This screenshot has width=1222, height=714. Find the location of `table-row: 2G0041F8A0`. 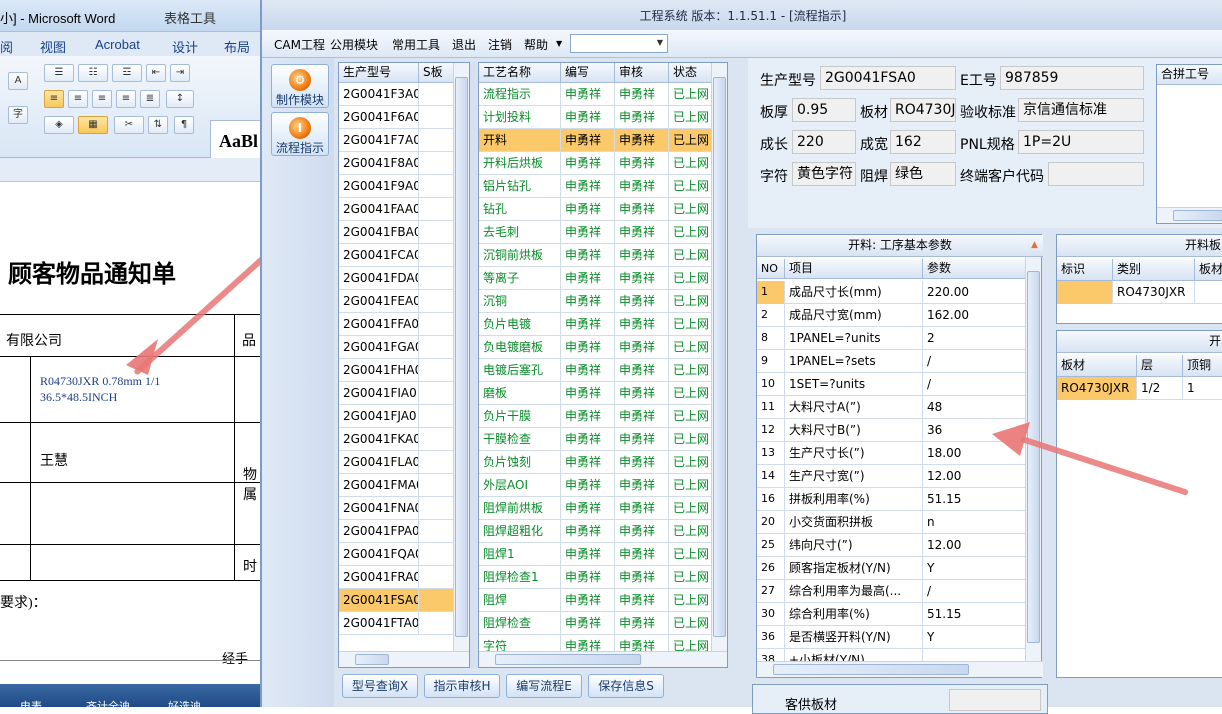

table-row: 2G0041F8A0 is located at coordinates (396, 163).